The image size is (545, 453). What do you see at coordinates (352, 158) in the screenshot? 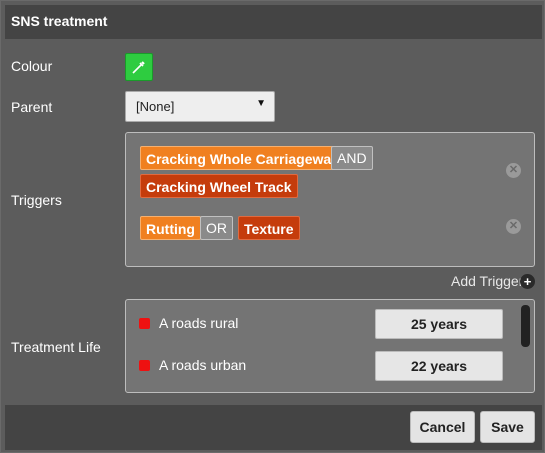
I see `trigger-operator: AND` at bounding box center [352, 158].